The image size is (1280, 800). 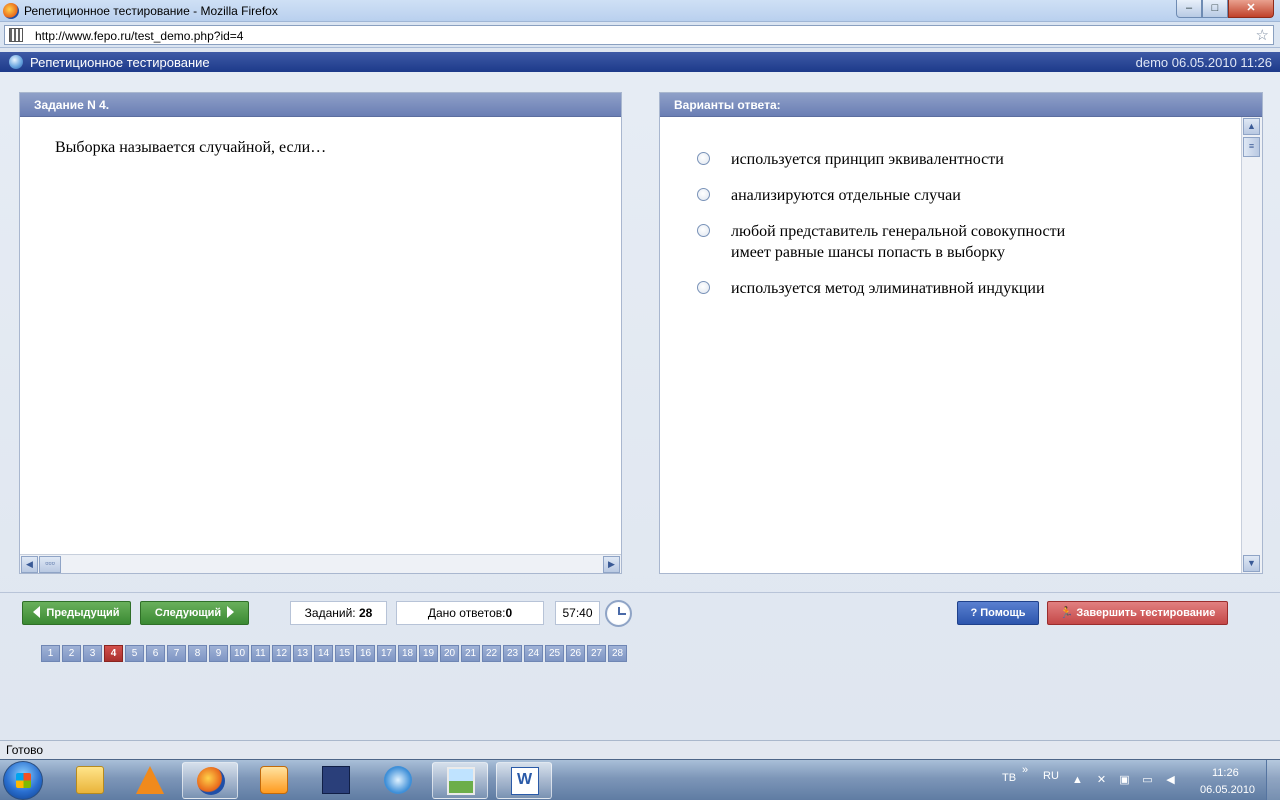 What do you see at coordinates (398, 780) in the screenshot?
I see `taskbar-itunes` at bounding box center [398, 780].